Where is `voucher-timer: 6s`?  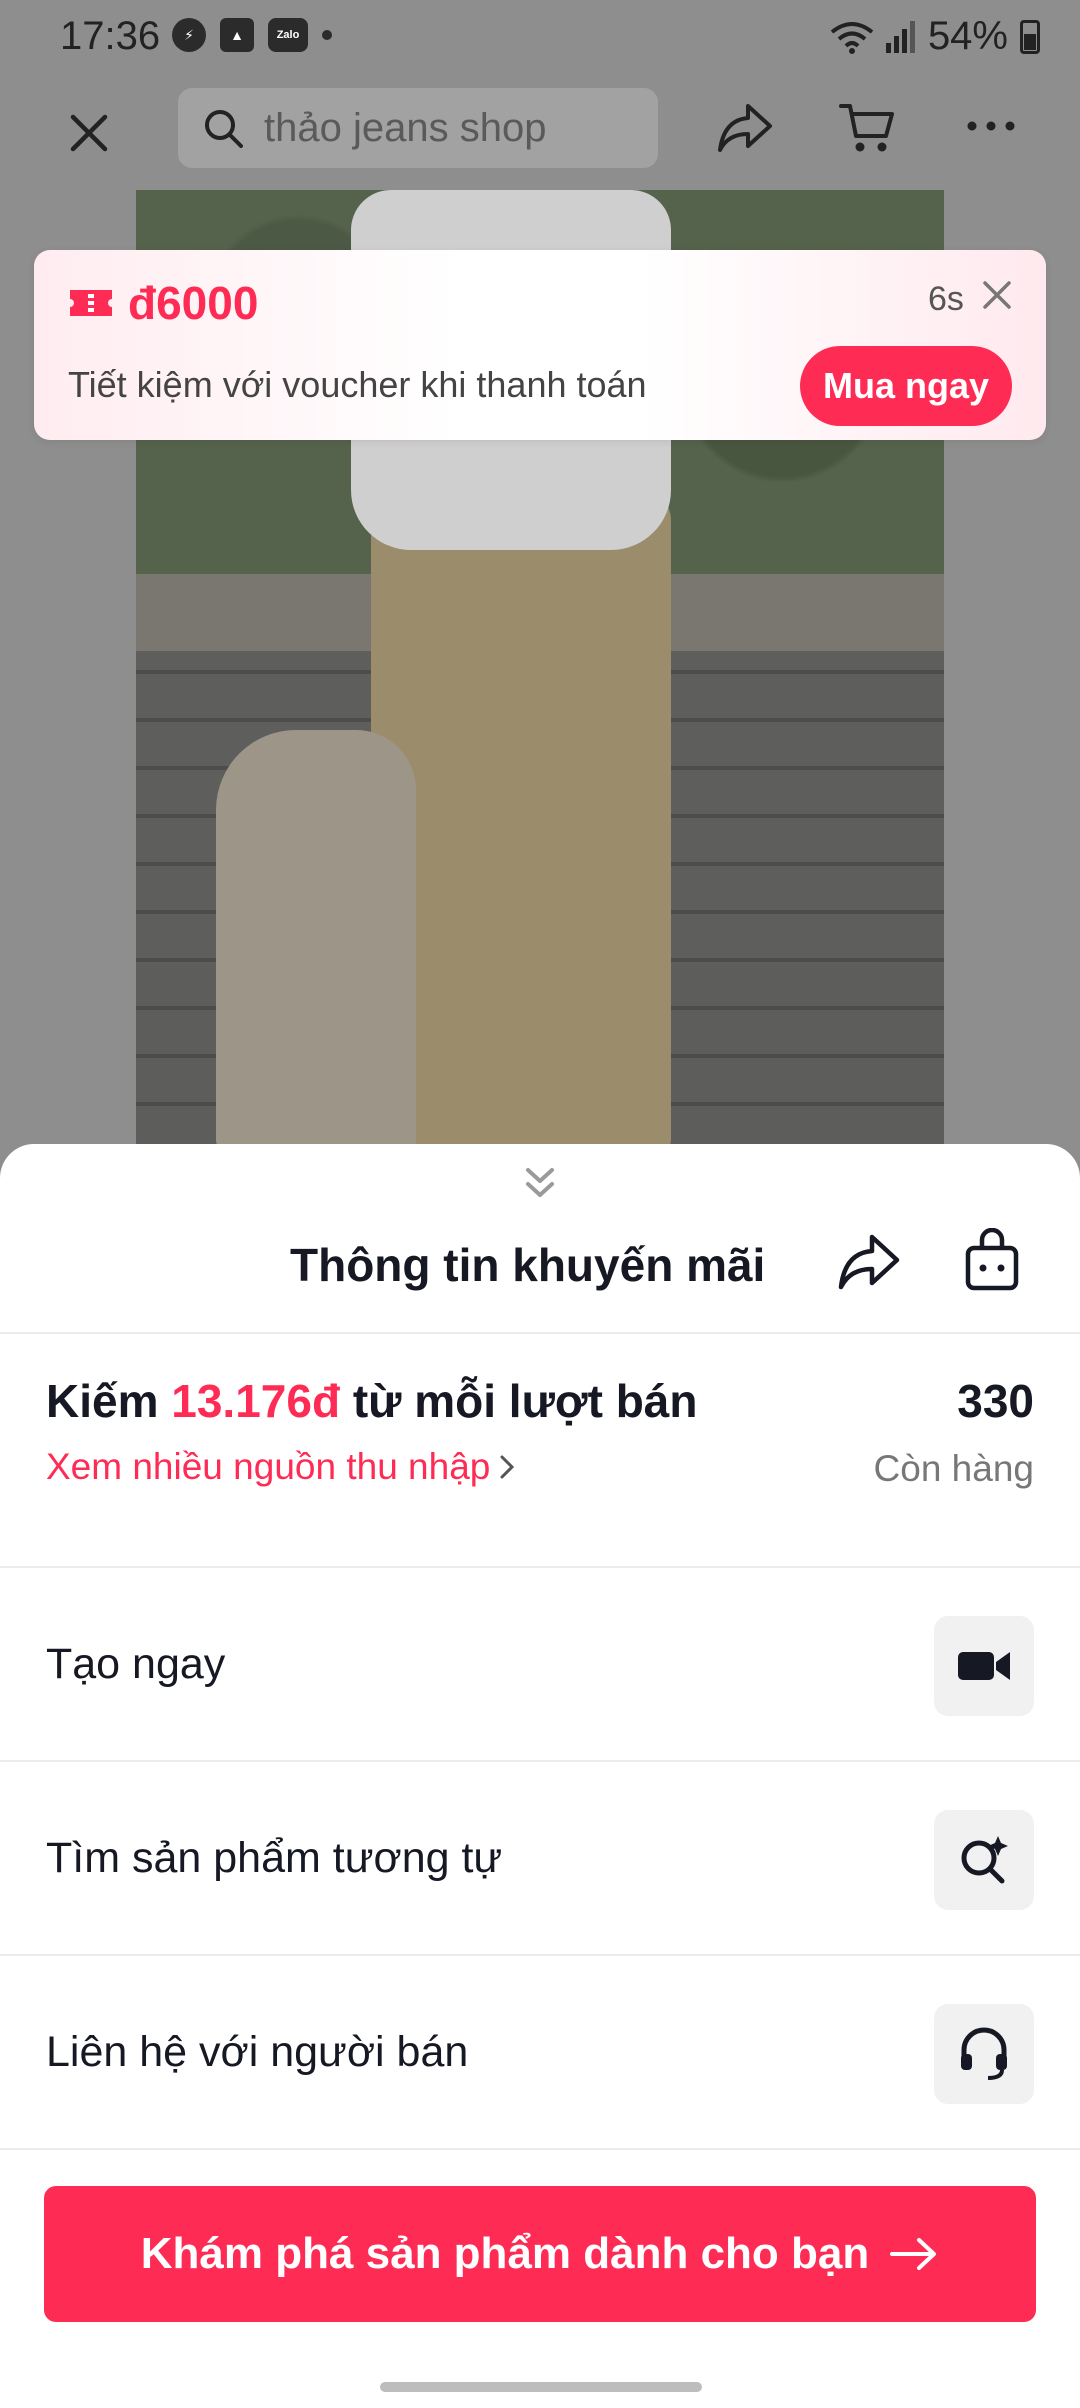 voucher-timer: 6s is located at coordinates (946, 299).